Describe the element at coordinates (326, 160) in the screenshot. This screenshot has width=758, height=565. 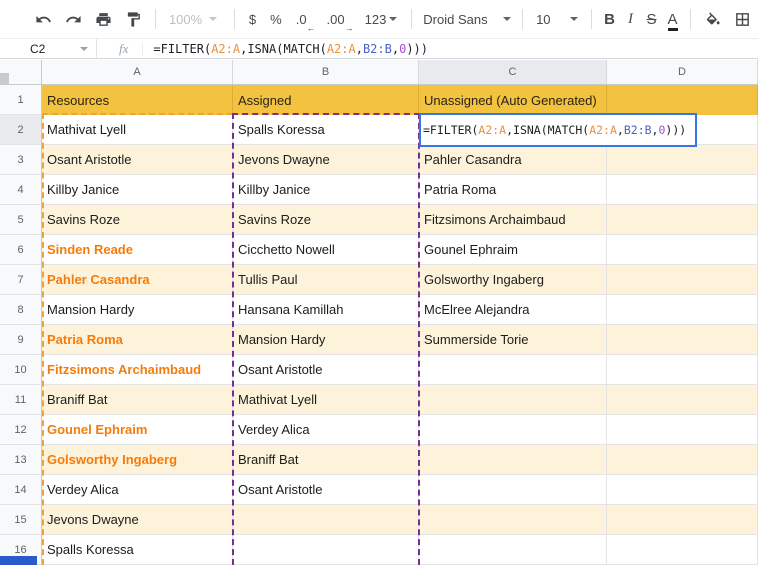
I see `cell-B3: Jevons Dwayne` at that location.